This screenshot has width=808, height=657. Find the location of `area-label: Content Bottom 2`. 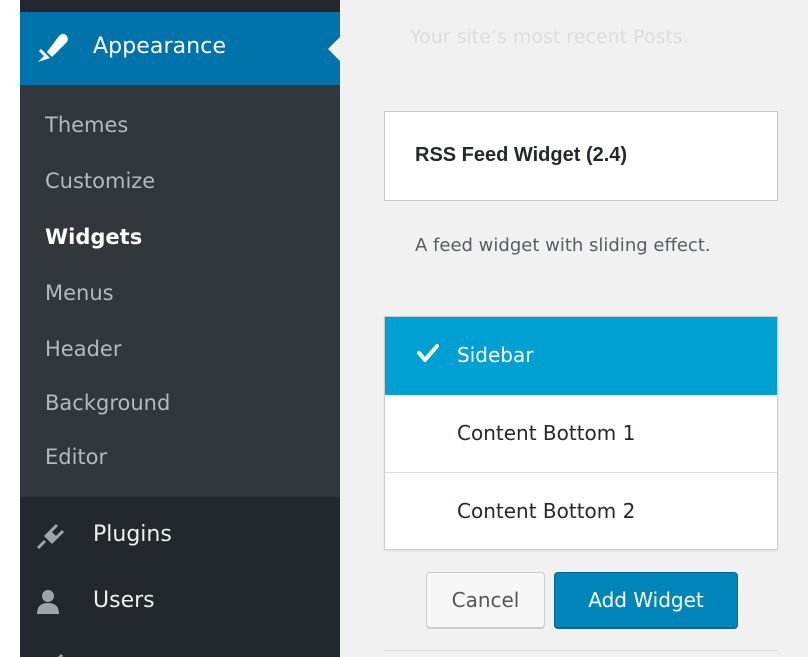

area-label: Content Bottom 2 is located at coordinates (546, 511).